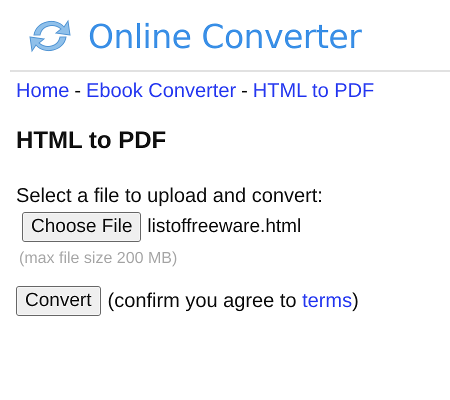 Image resolution: width=450 pixels, height=400 pixels. What do you see at coordinates (224, 227) in the screenshot?
I see `file-name: listoffreeware.html` at bounding box center [224, 227].